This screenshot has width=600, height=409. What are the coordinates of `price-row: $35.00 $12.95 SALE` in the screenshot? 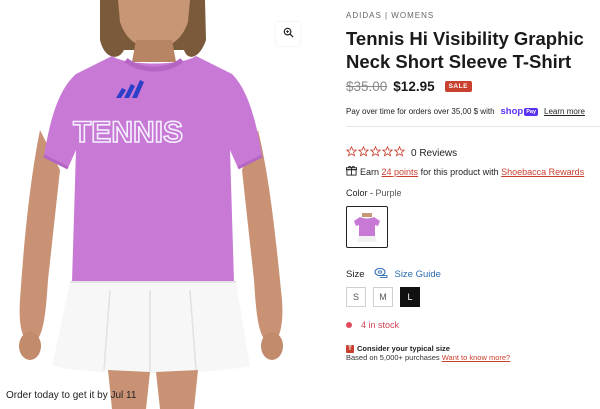 It's located at (409, 86).